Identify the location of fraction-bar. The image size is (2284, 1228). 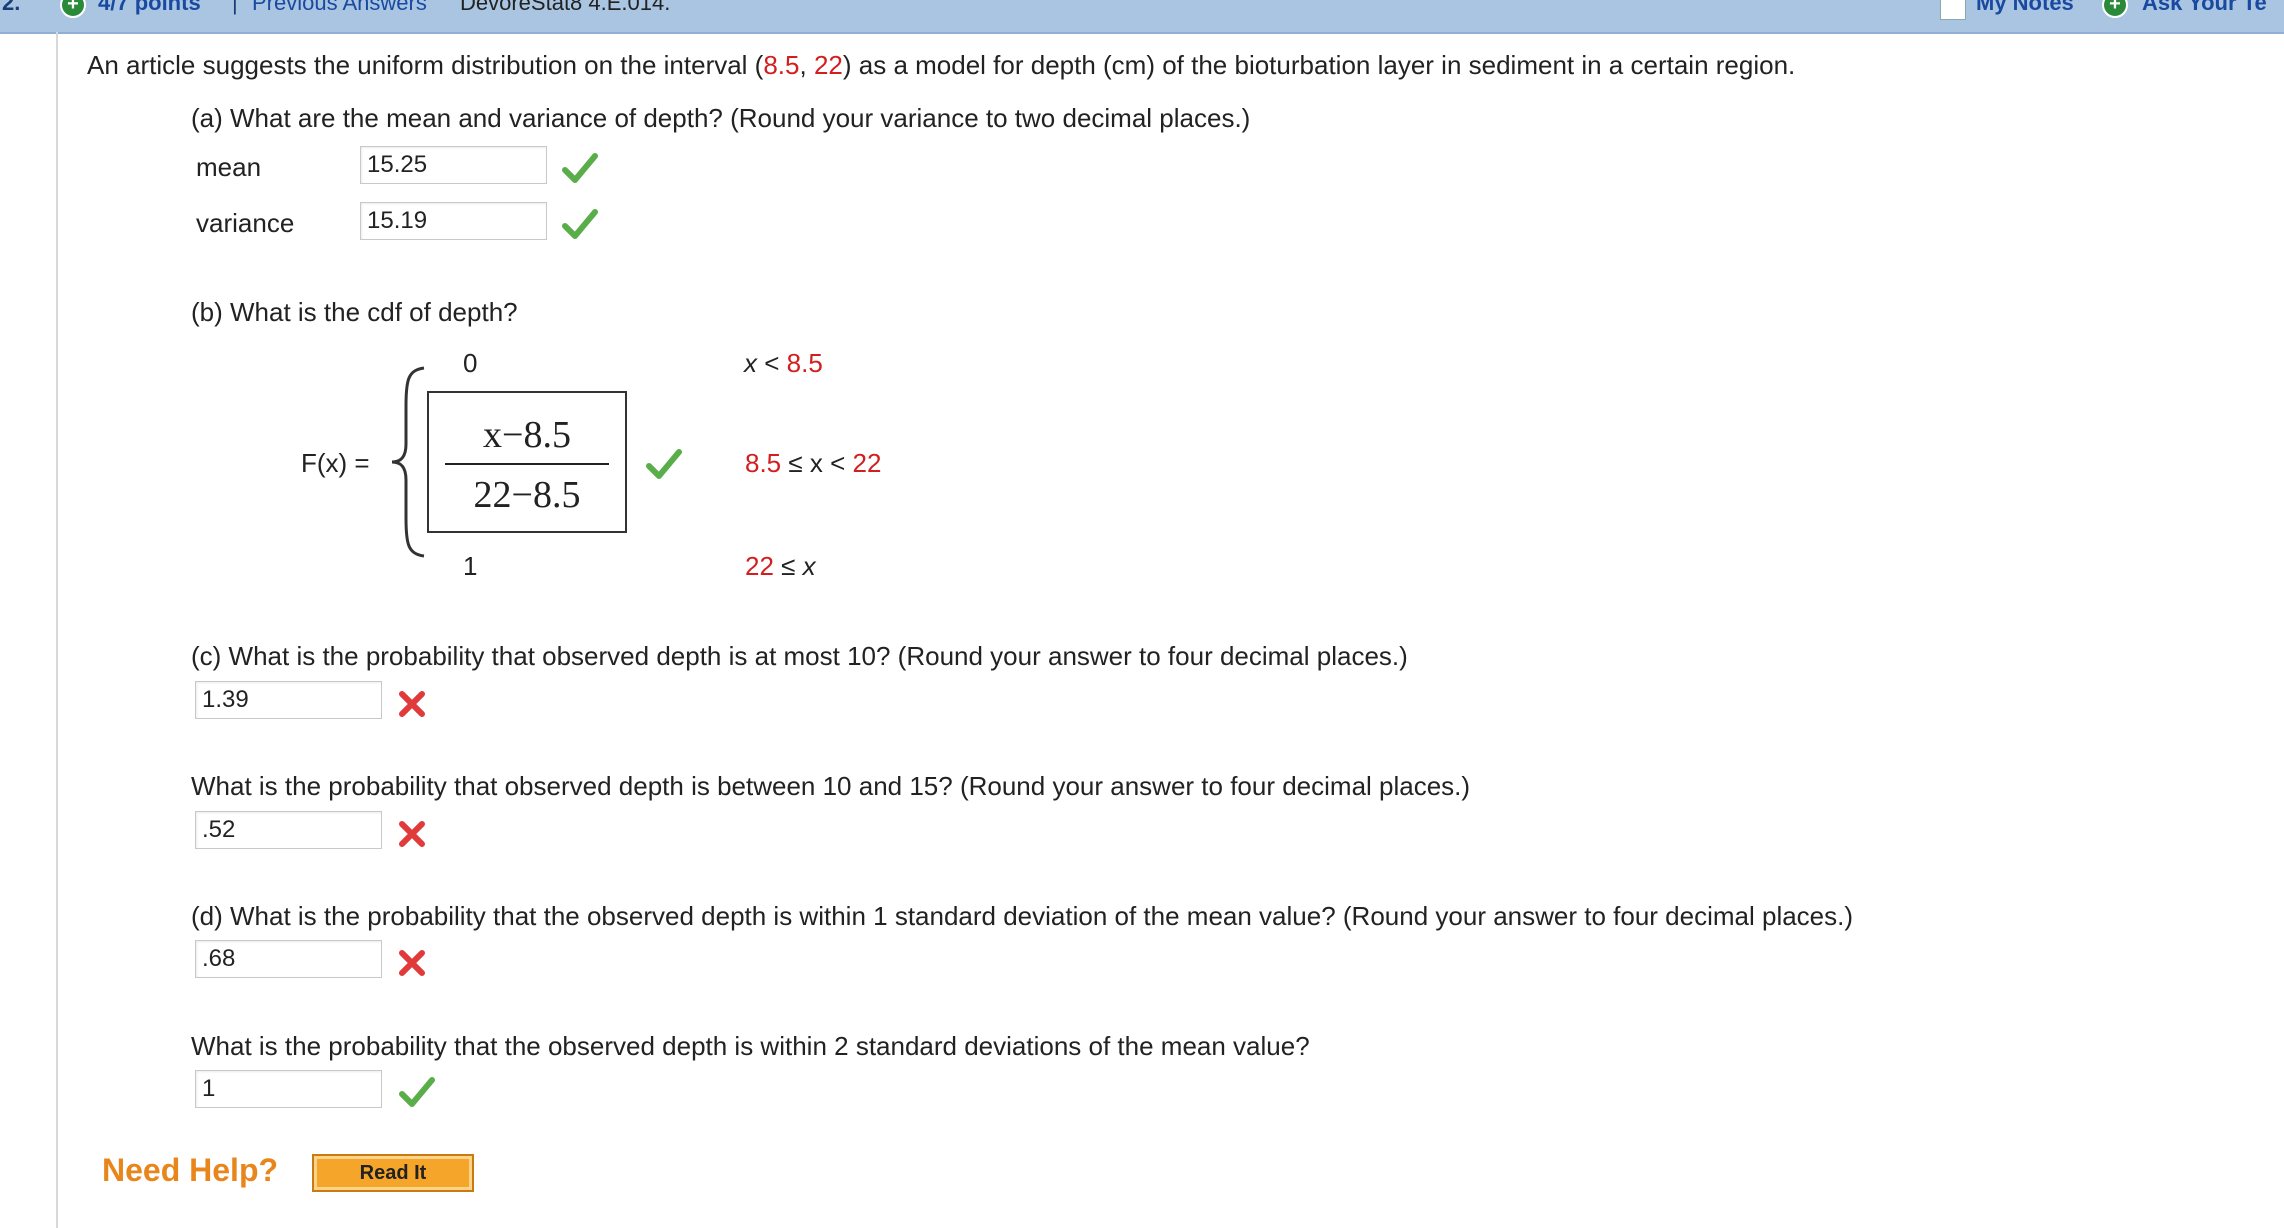
(527, 464).